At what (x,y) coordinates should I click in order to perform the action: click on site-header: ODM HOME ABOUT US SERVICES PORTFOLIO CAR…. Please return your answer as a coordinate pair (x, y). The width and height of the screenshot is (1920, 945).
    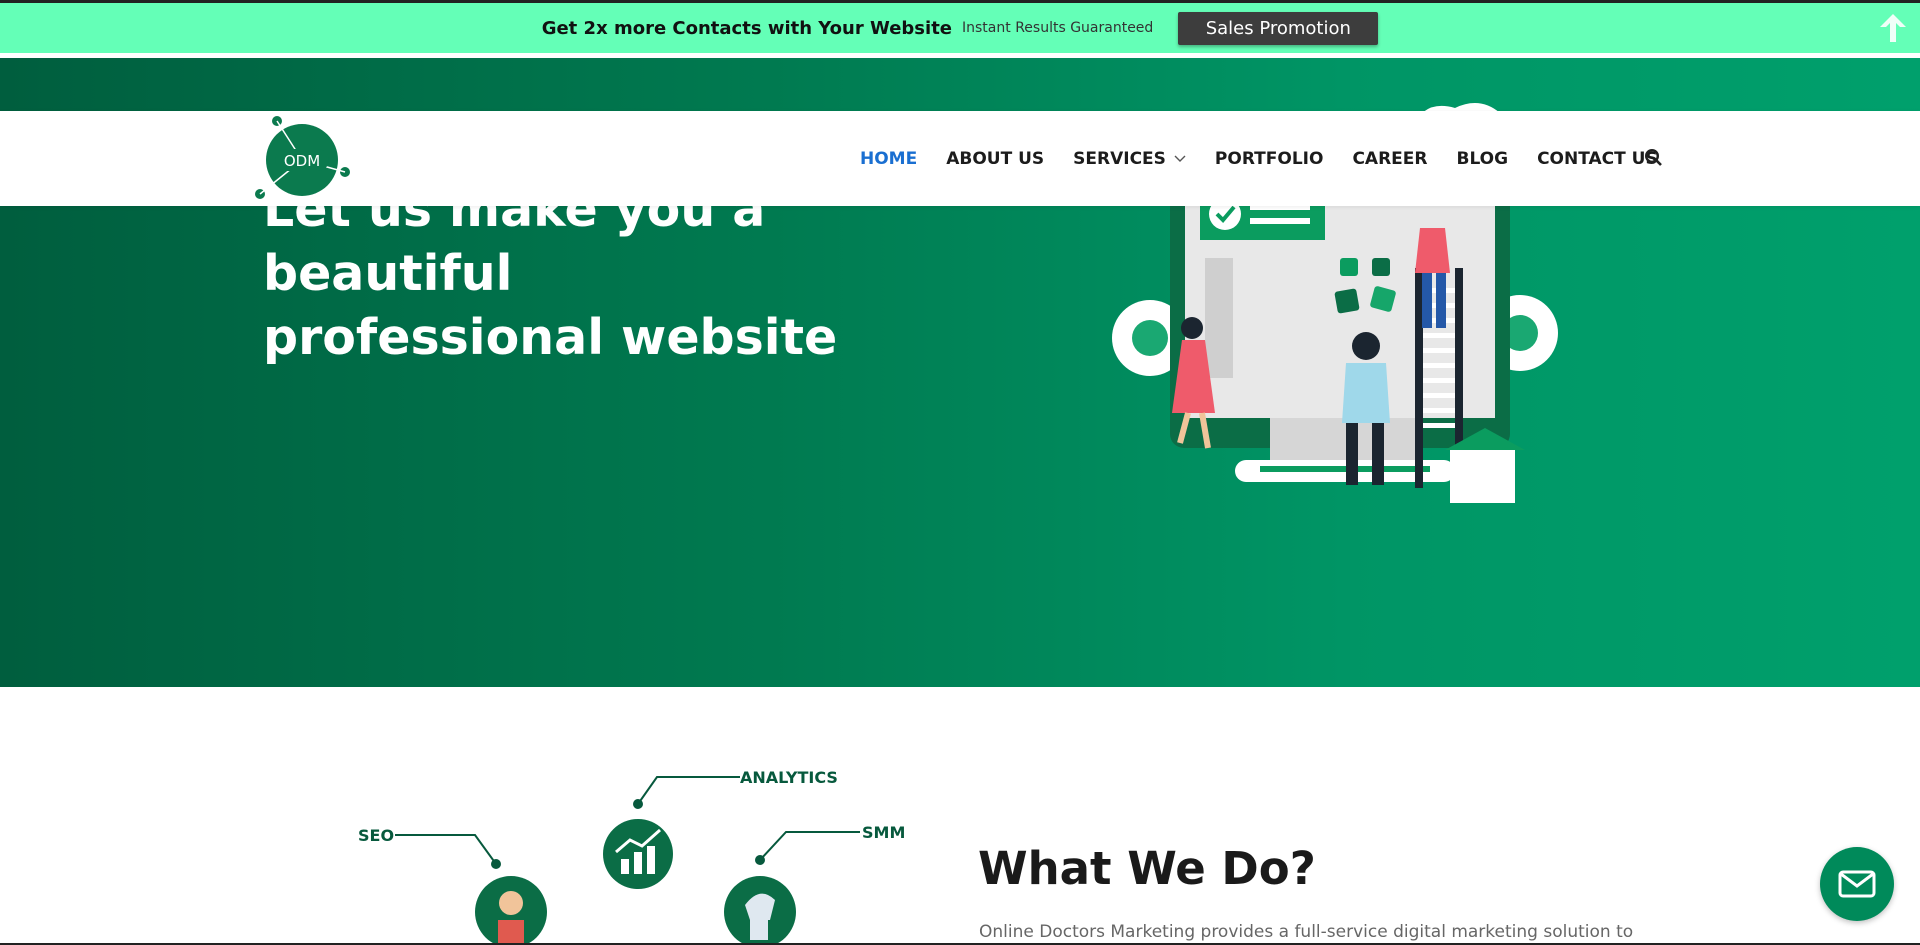
    Looking at the image, I should click on (960, 158).